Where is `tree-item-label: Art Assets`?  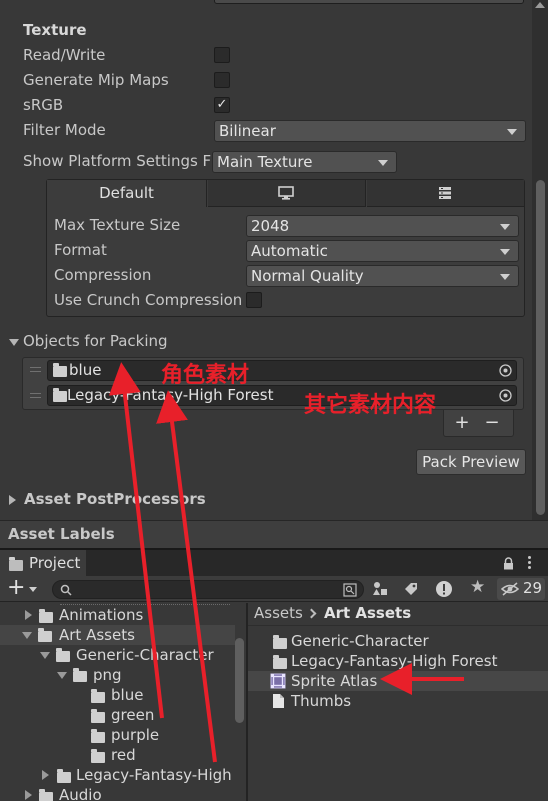 tree-item-label: Art Assets is located at coordinates (97, 635).